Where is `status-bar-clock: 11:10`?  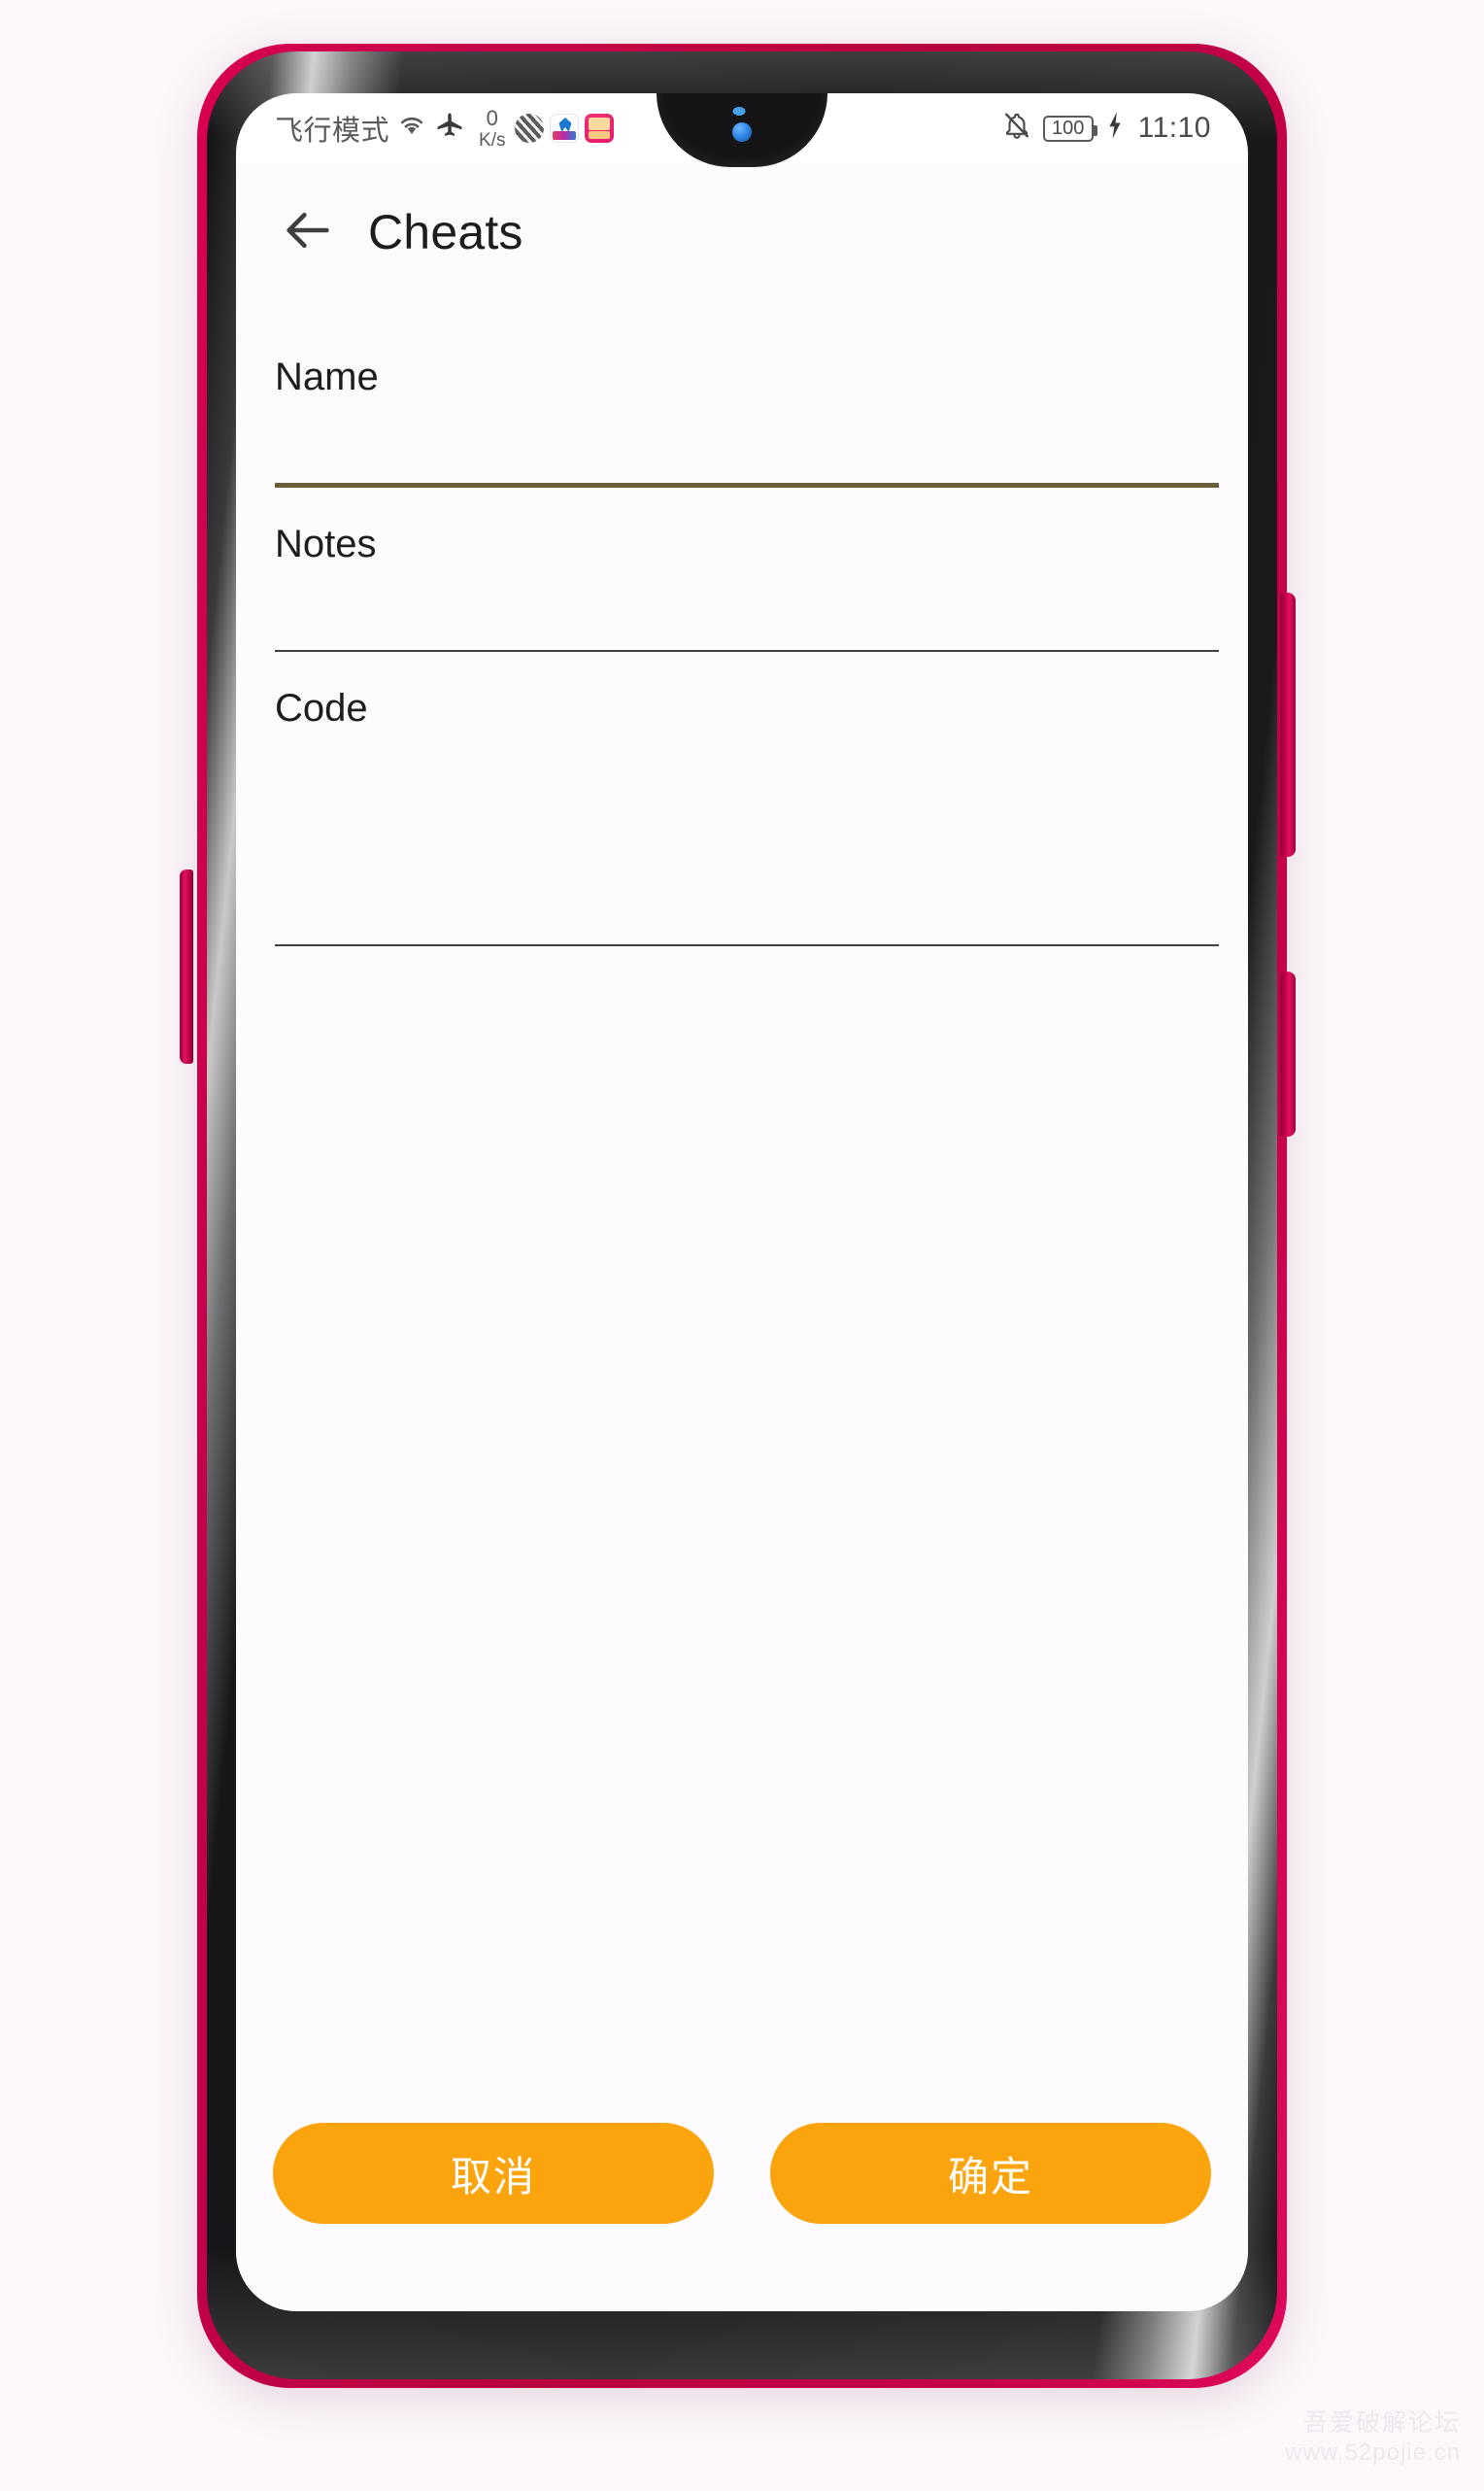
status-bar-clock: 11:10 is located at coordinates (1174, 128).